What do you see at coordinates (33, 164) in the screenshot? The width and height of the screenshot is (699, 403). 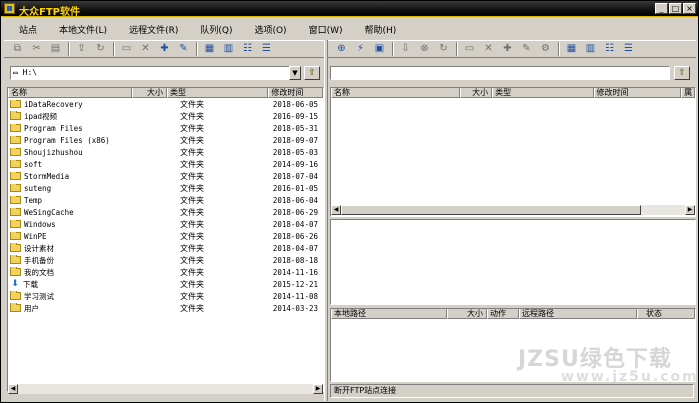 I see `file-name: soft` at bounding box center [33, 164].